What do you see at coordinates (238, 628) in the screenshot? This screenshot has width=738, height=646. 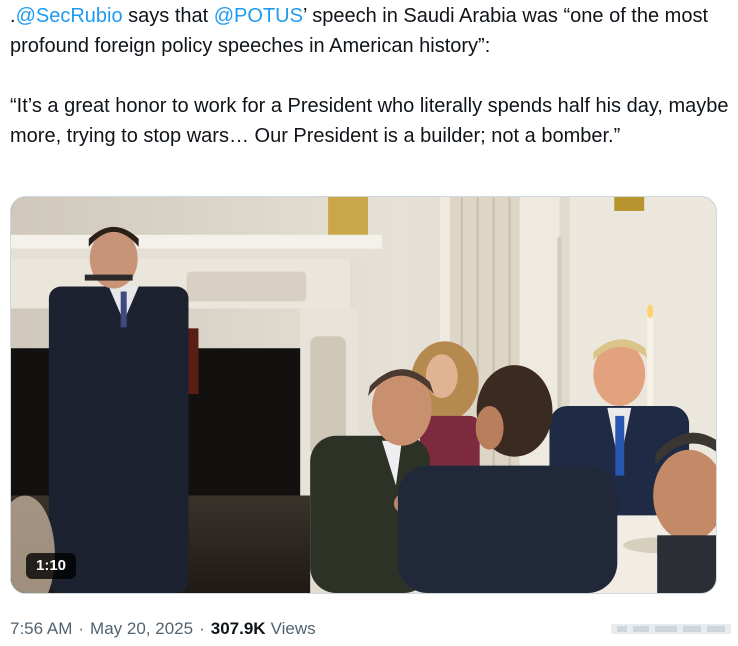 I see `views-count: 307.9K` at bounding box center [238, 628].